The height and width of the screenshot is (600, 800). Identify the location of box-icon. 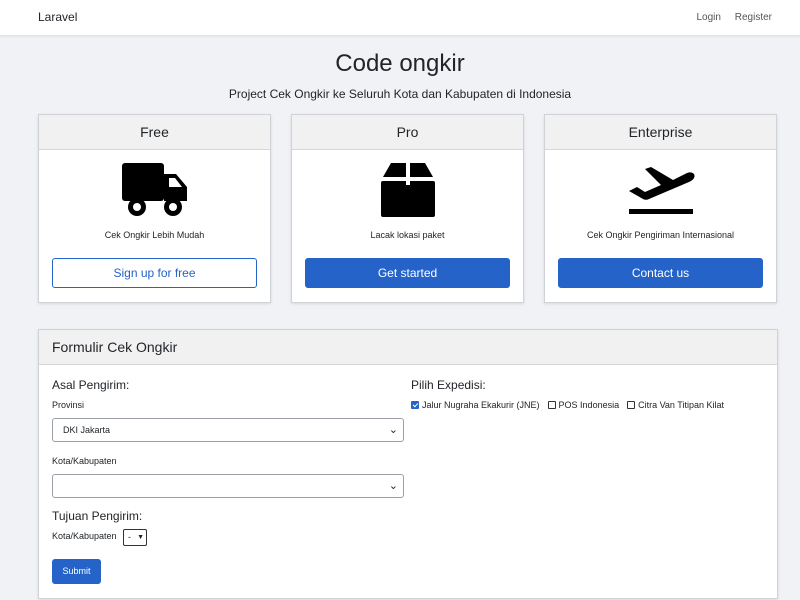
(407, 190).